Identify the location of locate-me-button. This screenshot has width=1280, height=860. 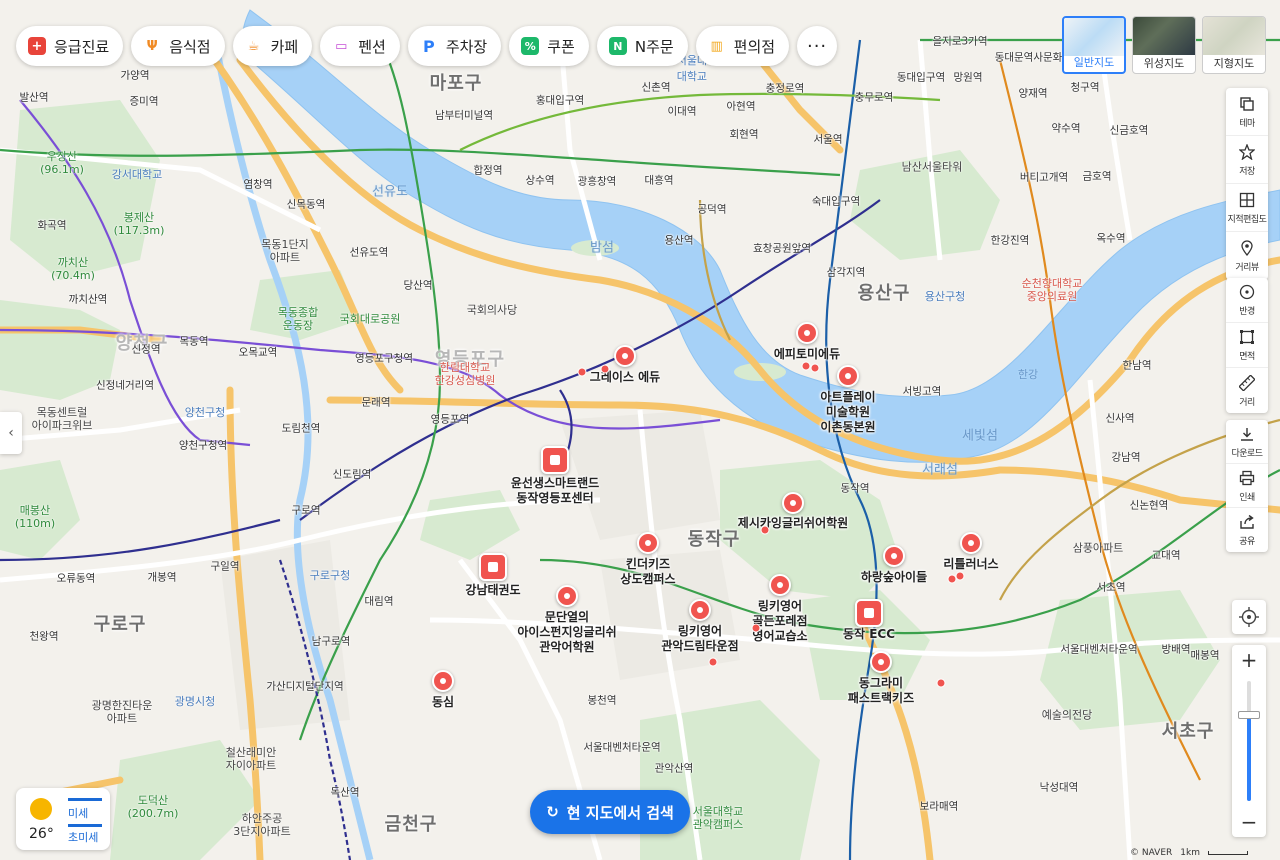
(1249, 617).